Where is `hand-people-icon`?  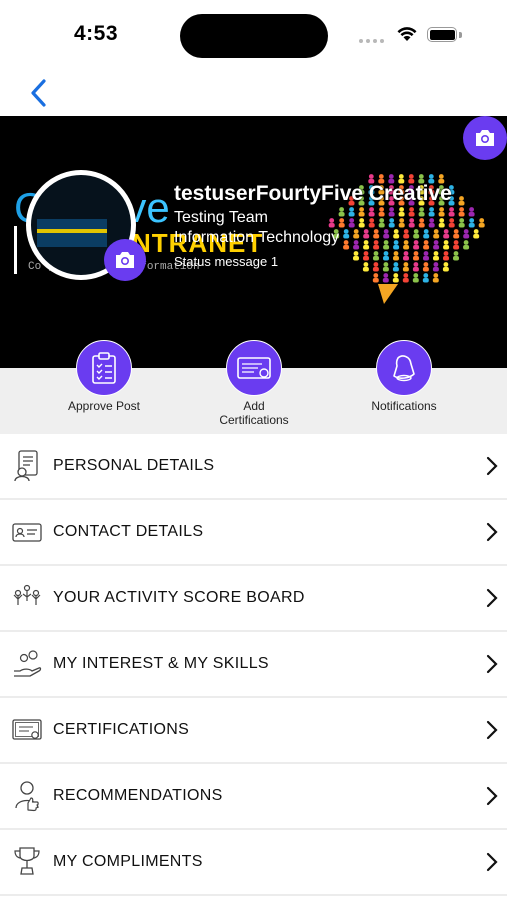 hand-people-icon is located at coordinates (27, 664).